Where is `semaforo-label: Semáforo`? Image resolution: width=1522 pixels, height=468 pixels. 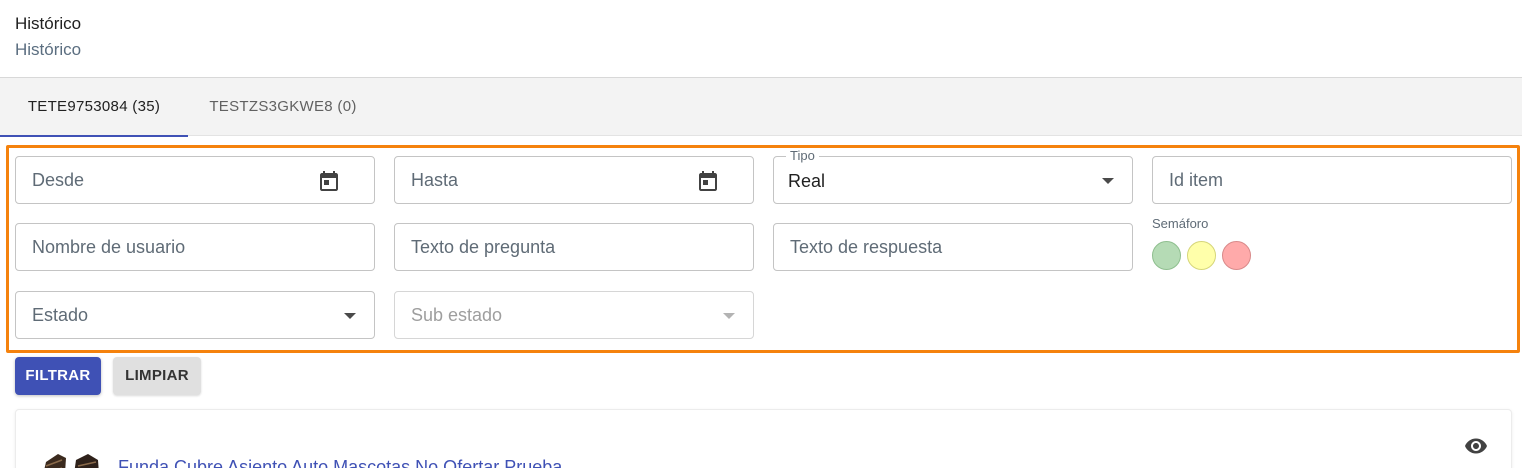
semaforo-label: Semáforo is located at coordinates (1180, 223).